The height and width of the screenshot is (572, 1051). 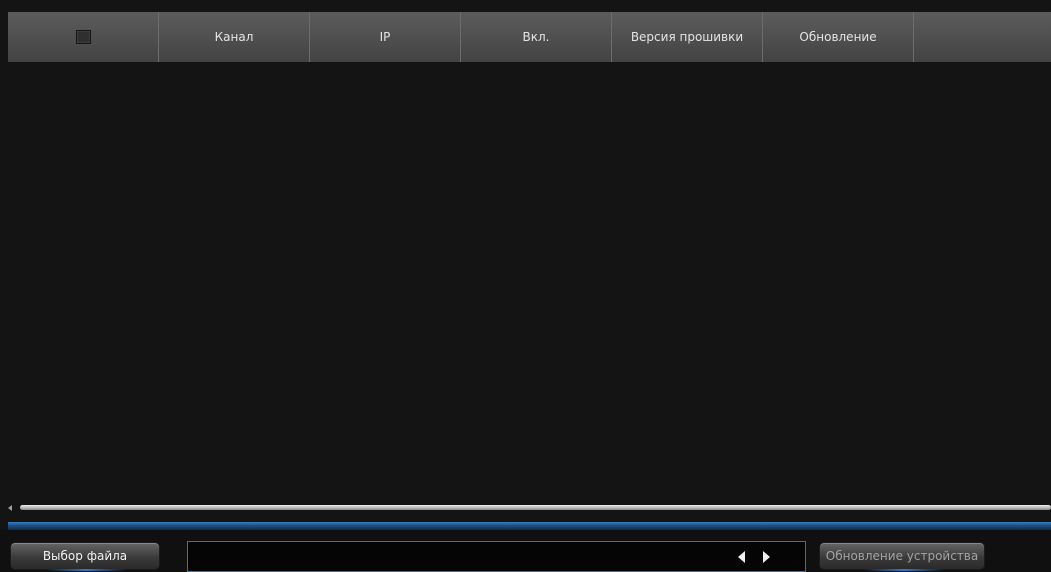 I want to click on column-header-firmware-version: Версия прошивки, so click(x=687, y=37).